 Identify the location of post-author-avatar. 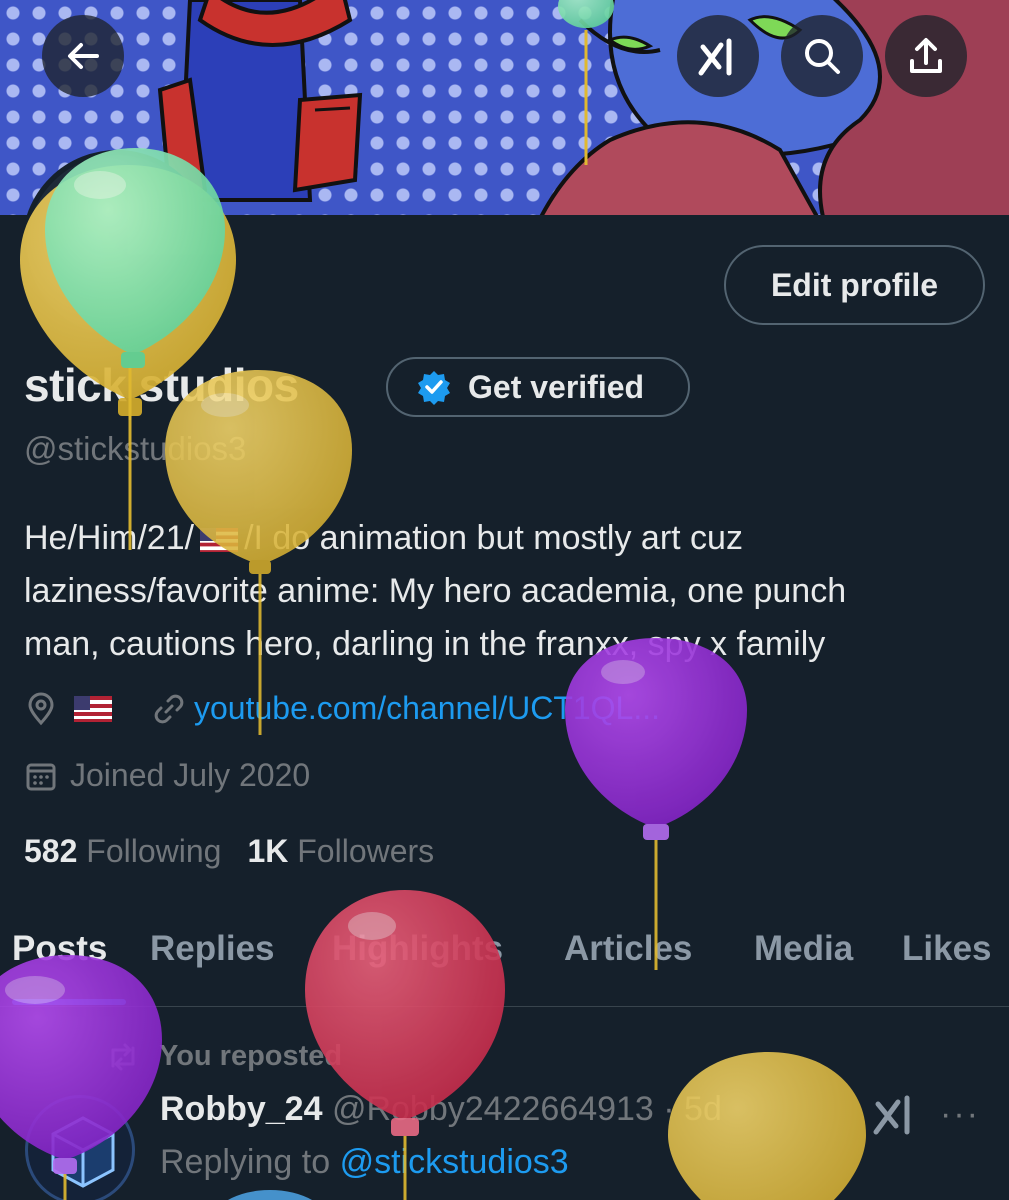
(80, 1147).